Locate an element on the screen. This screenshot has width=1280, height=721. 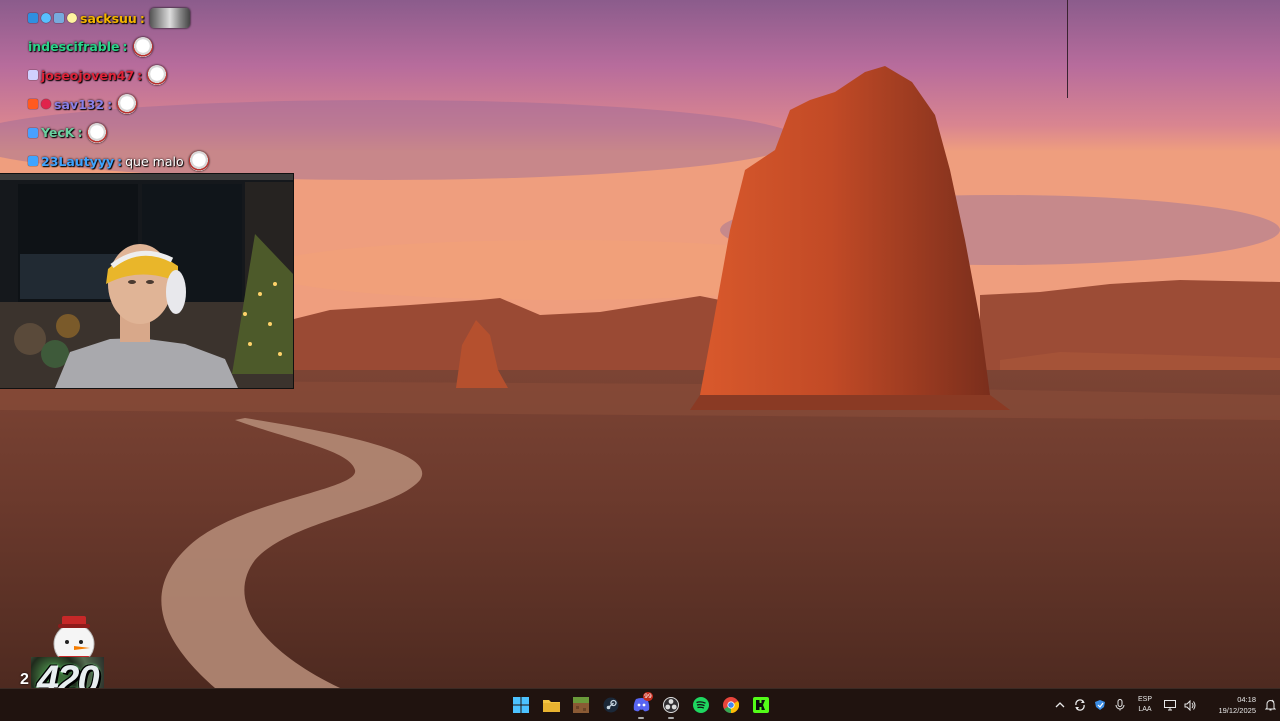
security-shield-icon is located at coordinates (1100, 705).